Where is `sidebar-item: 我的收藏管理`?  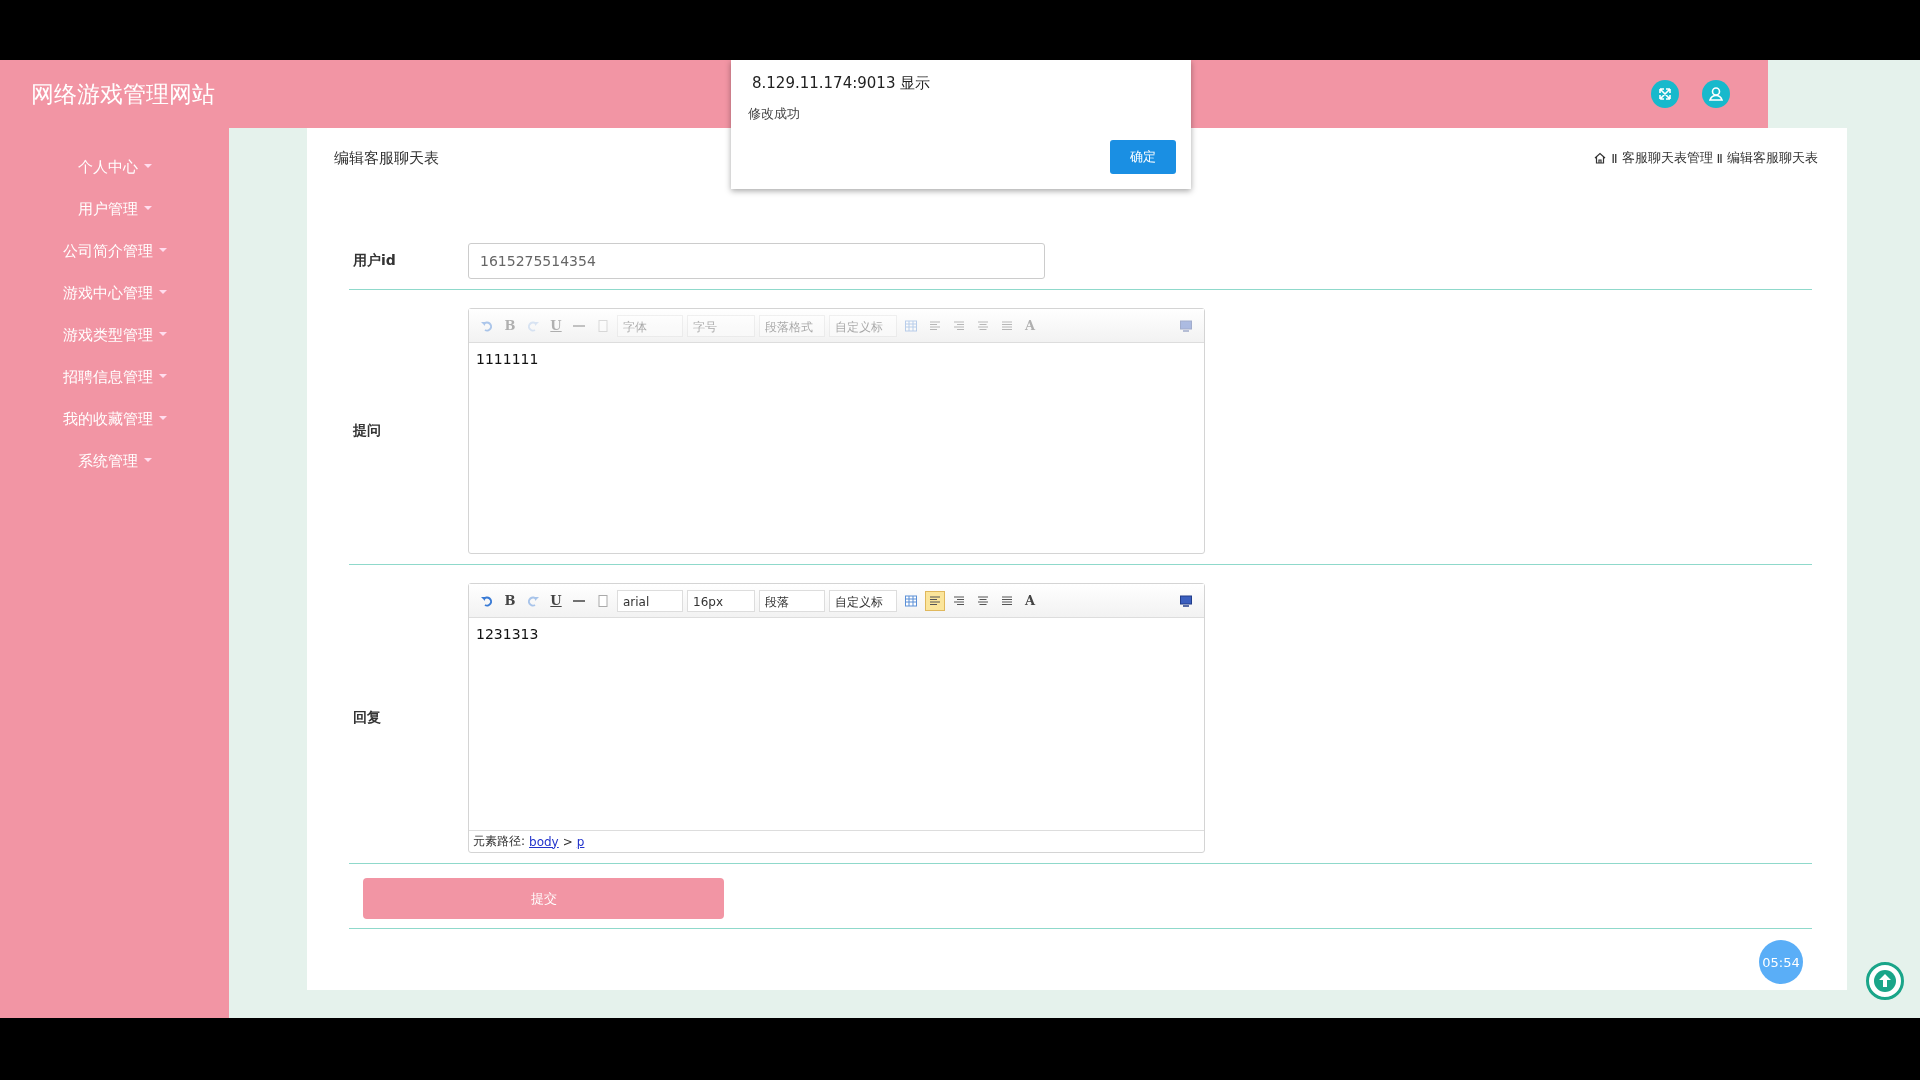
sidebar-item: 我的收藏管理 is located at coordinates (114, 427).